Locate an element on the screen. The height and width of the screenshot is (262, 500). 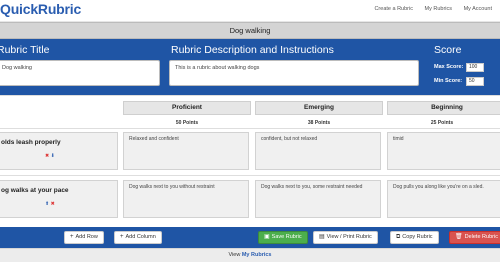
nav-links: Create a Rubric My Rubrics My Account is located at coordinates (428, 9).